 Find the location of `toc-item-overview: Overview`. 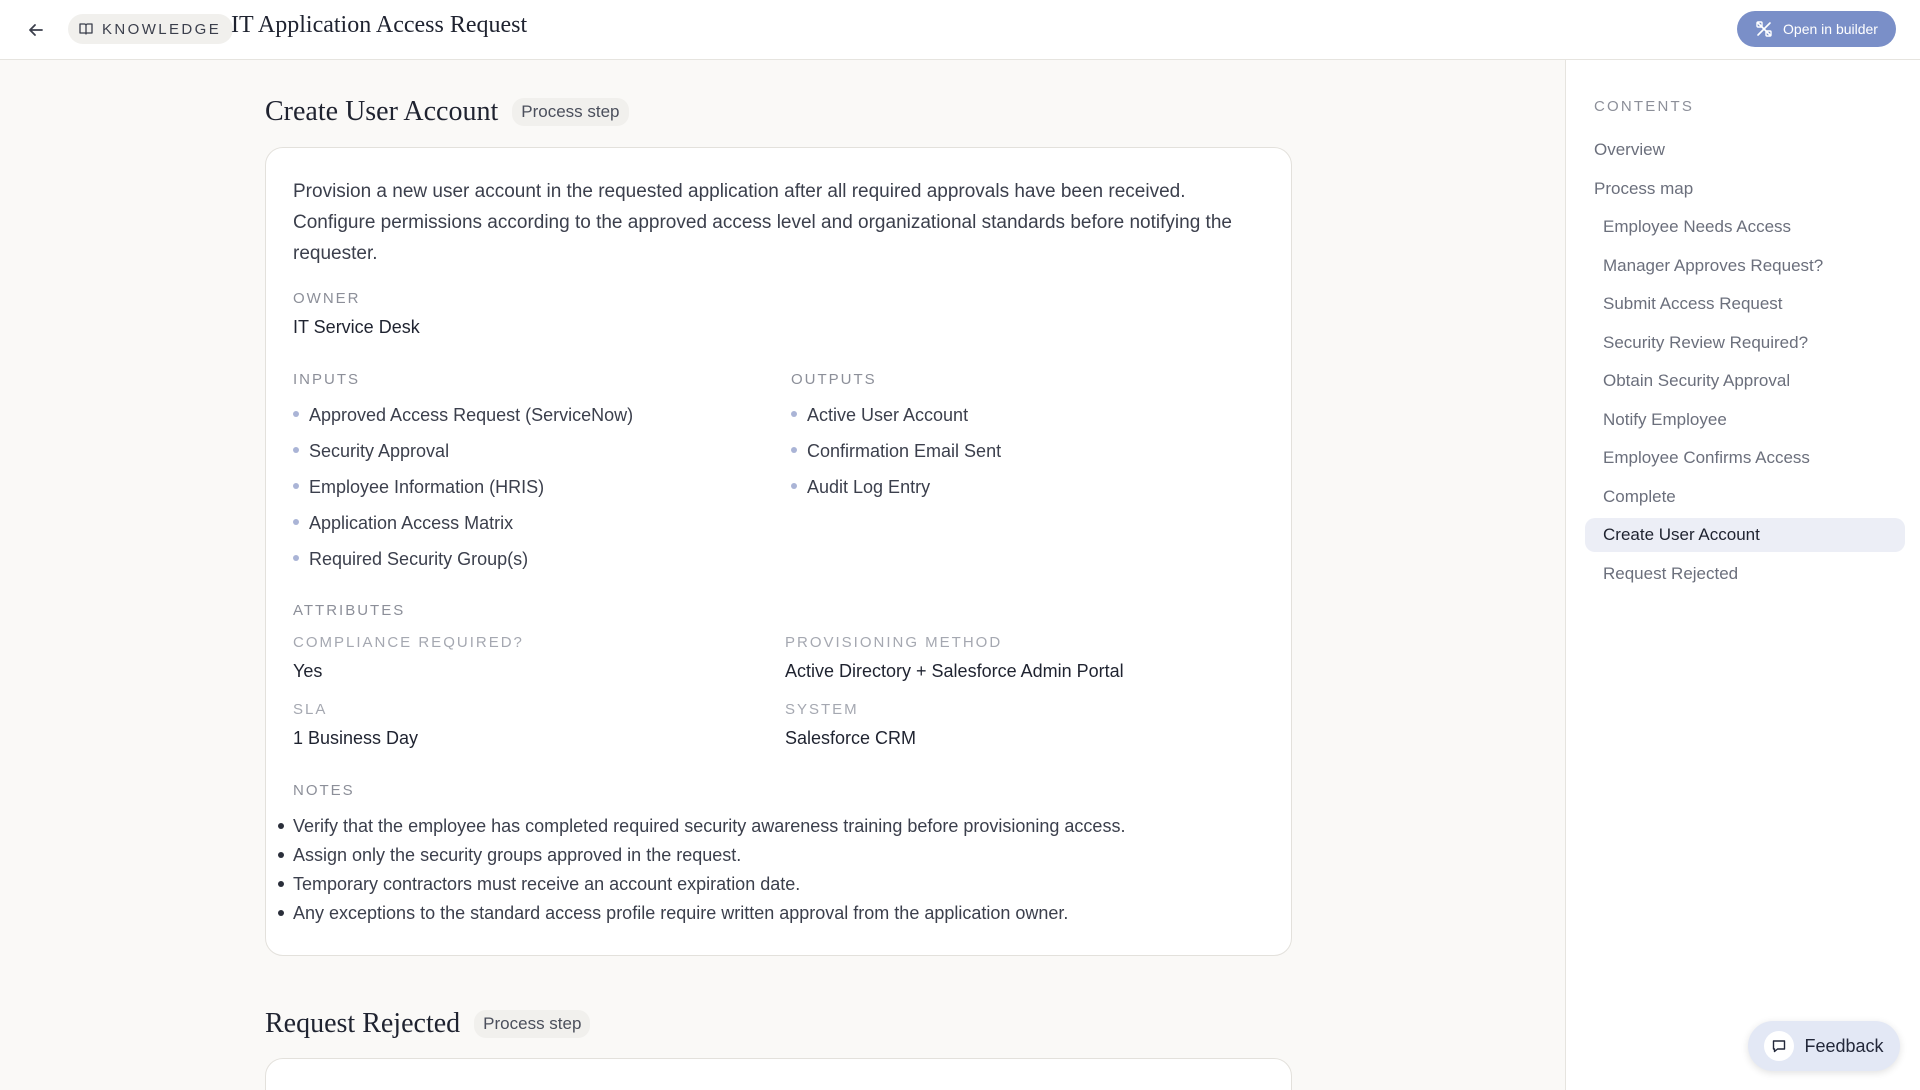

toc-item-overview: Overview is located at coordinates (1744, 150).